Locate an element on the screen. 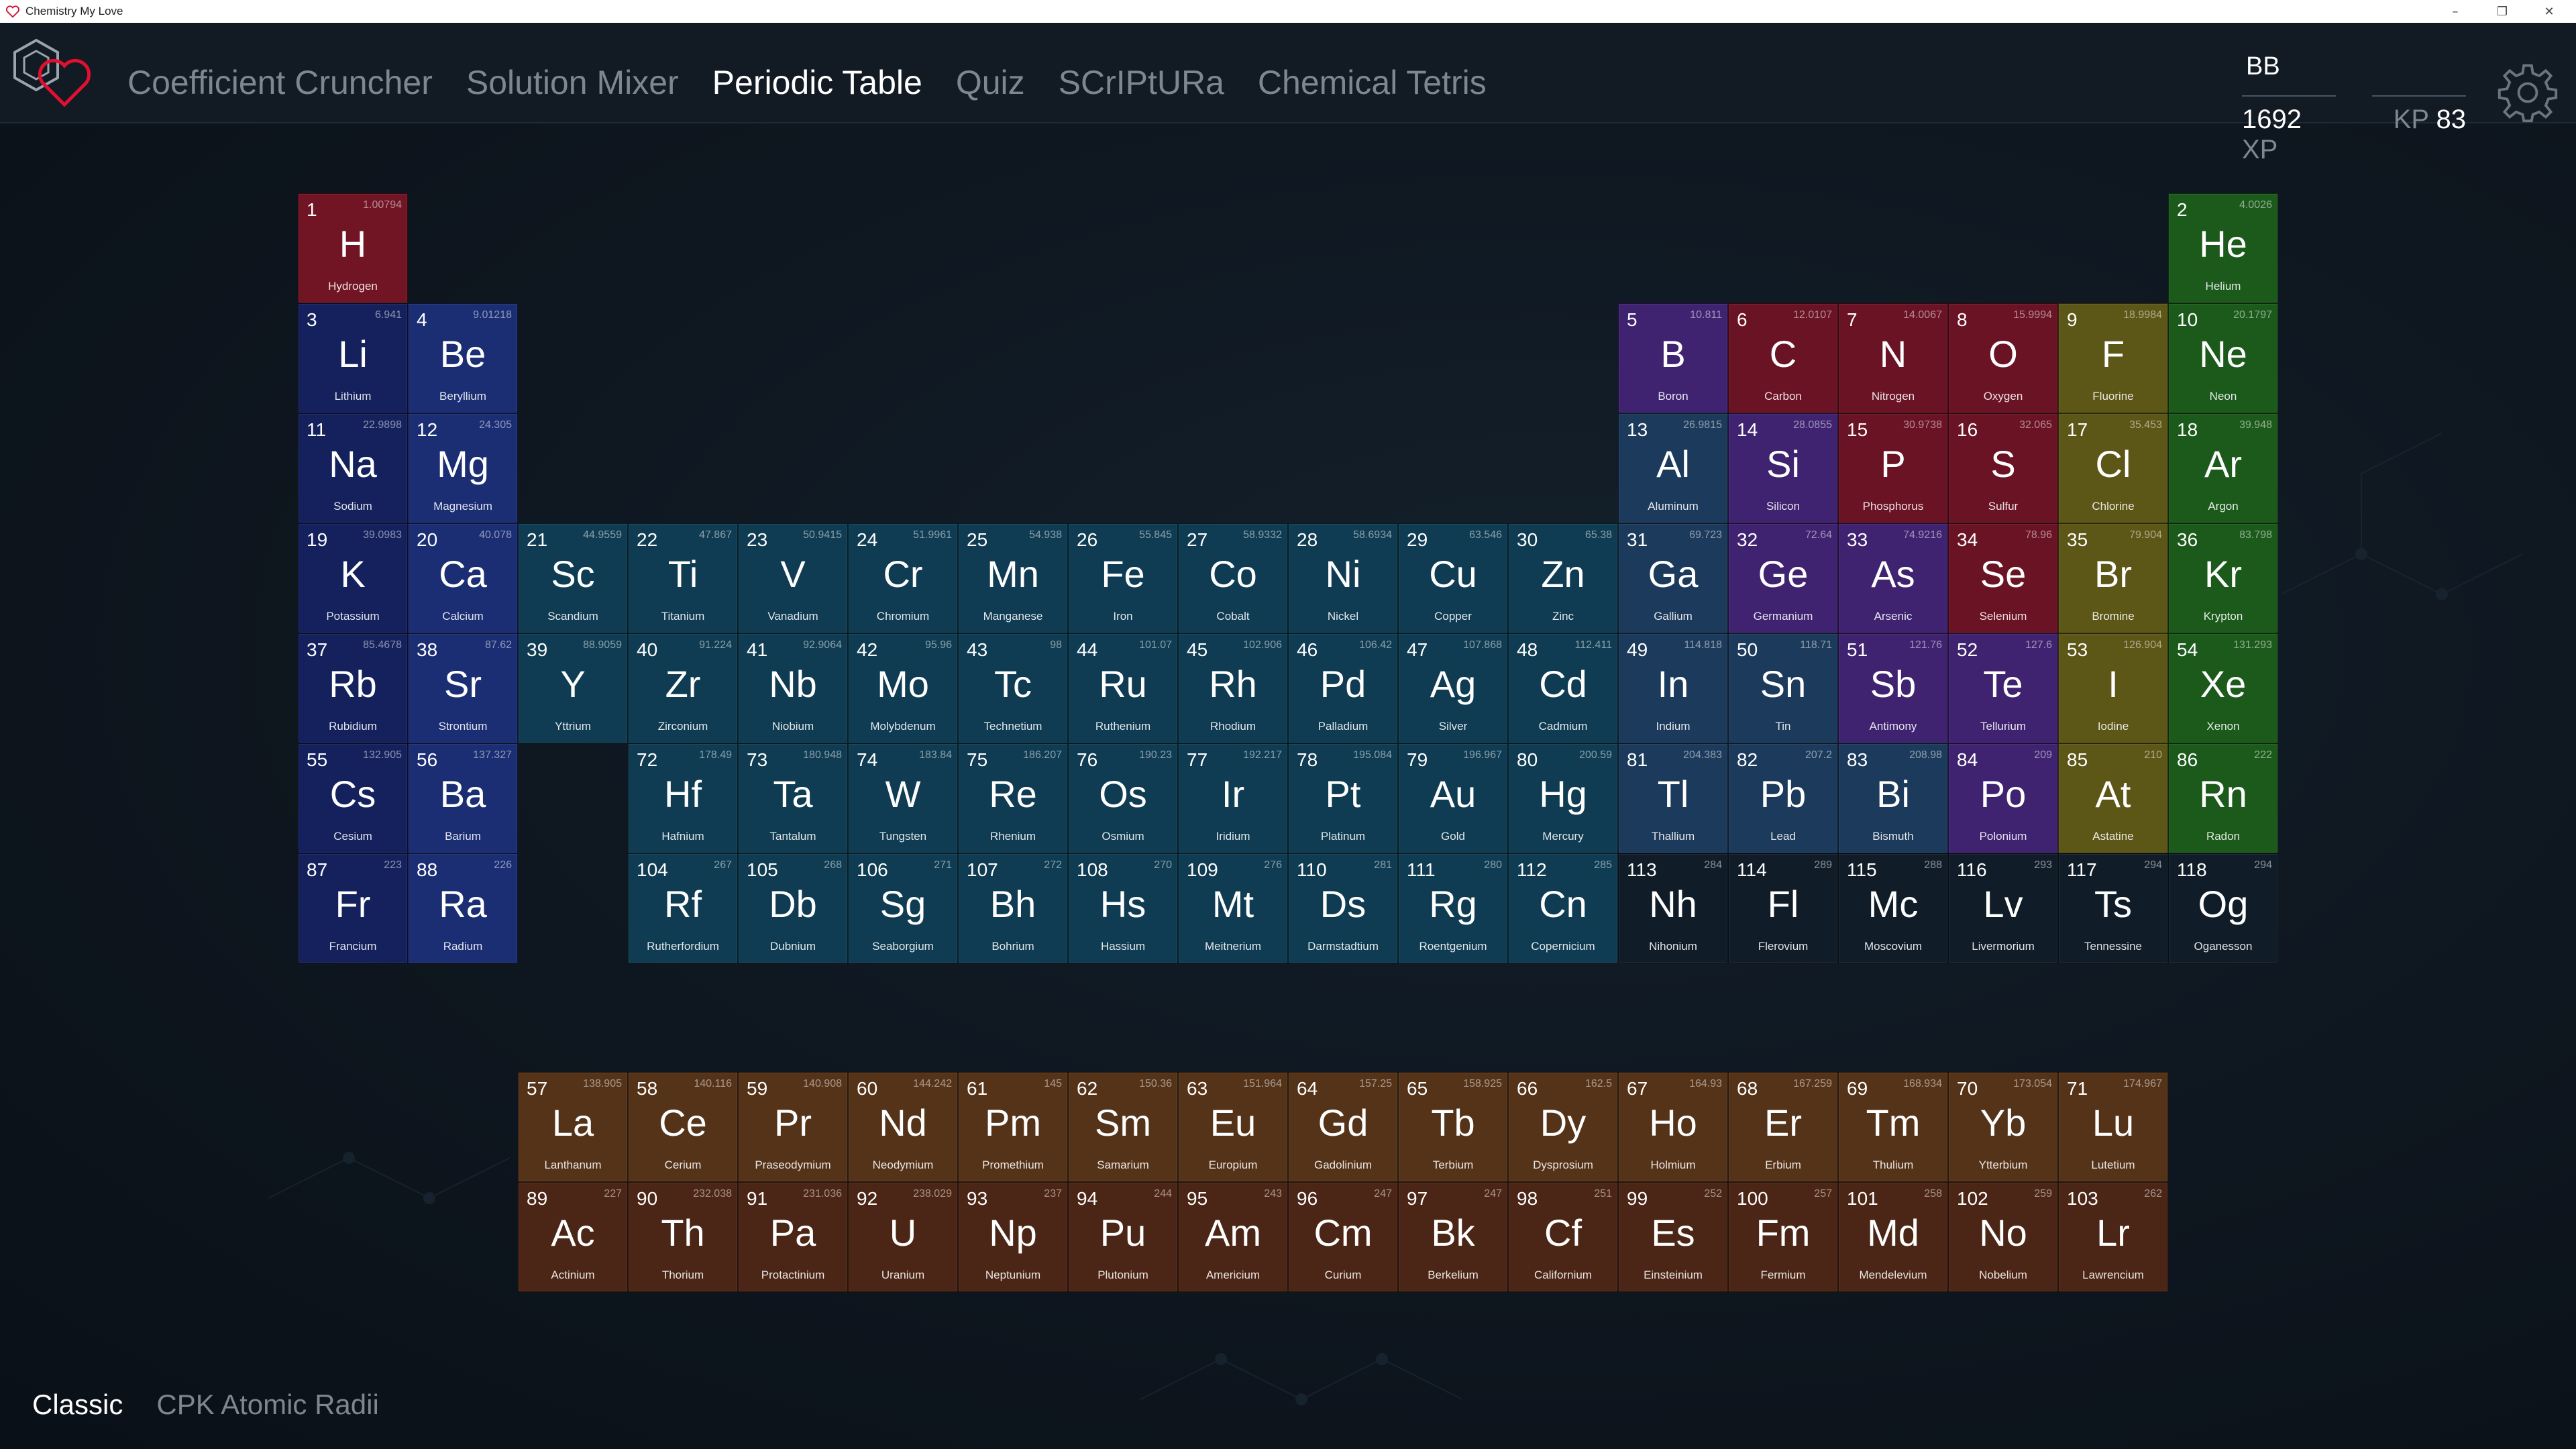  element-scandium: 21 44.9559 Sc Scandium is located at coordinates (573, 578).